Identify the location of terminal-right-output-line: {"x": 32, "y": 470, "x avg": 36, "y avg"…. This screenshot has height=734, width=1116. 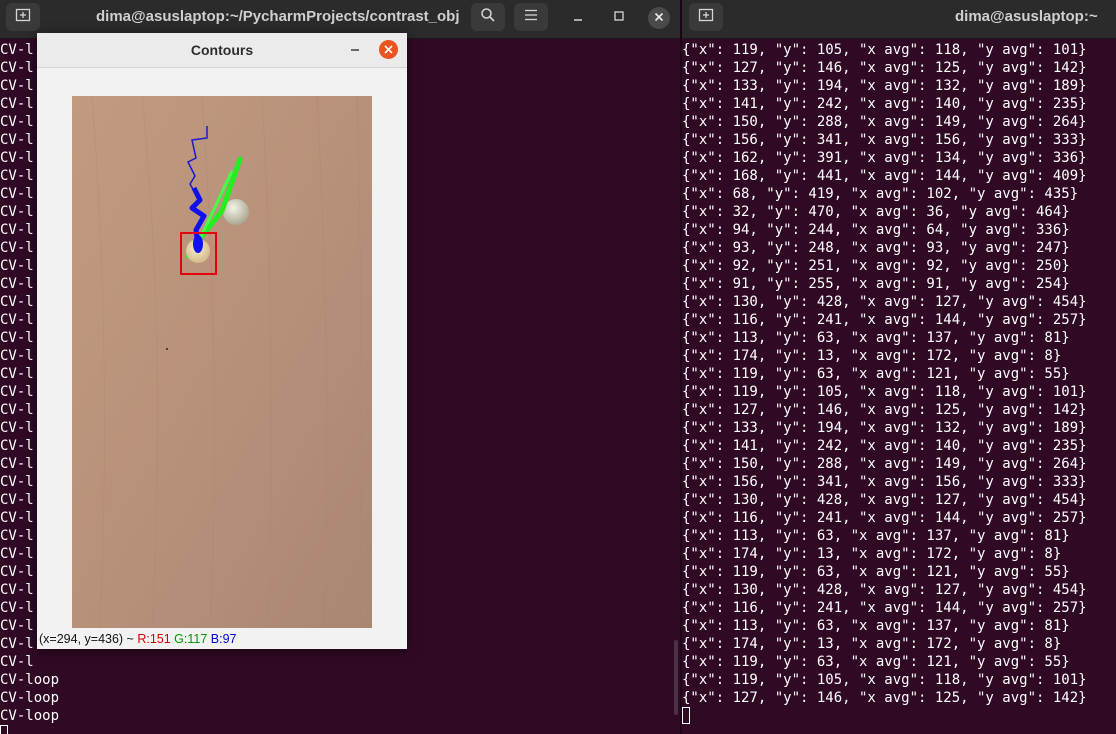
(876, 212).